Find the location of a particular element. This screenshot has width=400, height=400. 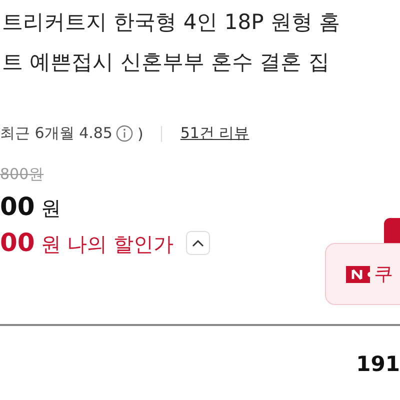

product-title: 트리커트지 한국형 4인 18P 원형 홈 is located at coordinates (171, 22).